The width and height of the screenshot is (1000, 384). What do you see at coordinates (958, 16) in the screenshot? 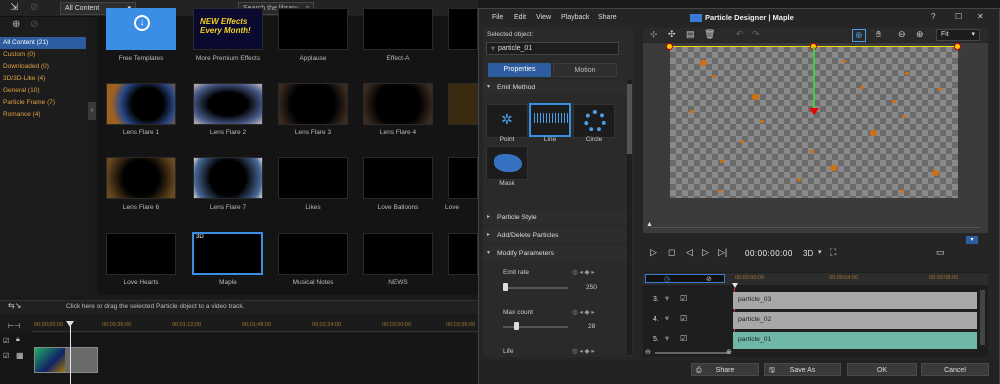
I see `maximize-button: ☐` at bounding box center [958, 16].